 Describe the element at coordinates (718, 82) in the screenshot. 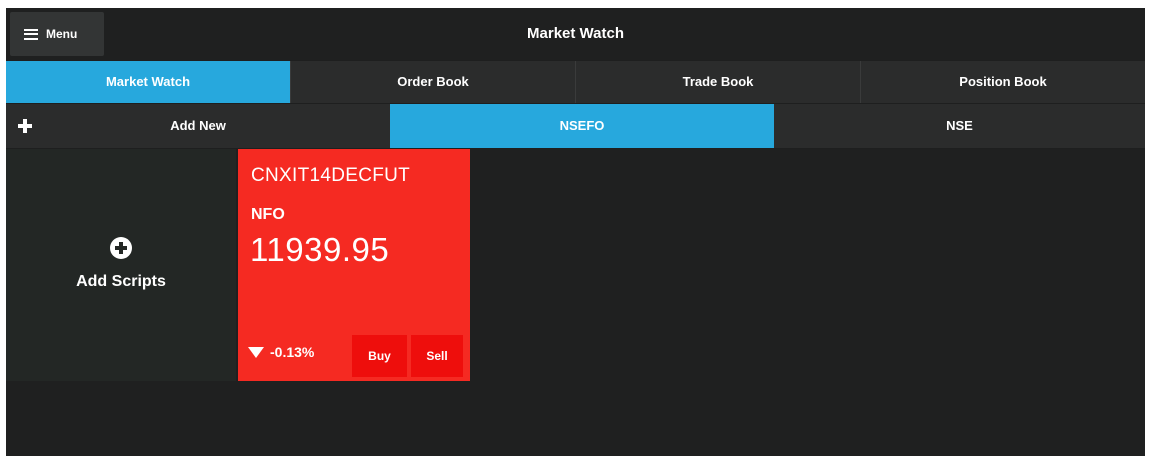

I see `tab-trade-book: Trade Book` at that location.